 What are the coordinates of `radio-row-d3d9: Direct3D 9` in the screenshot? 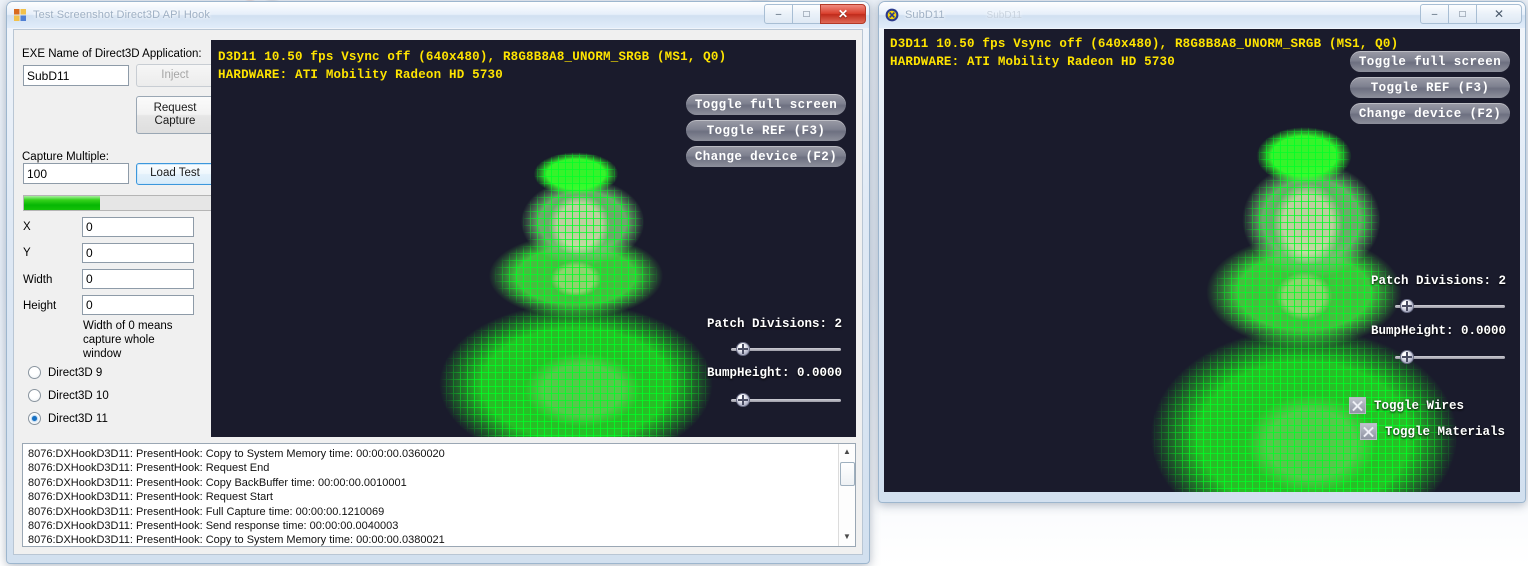 It's located at (65, 372).